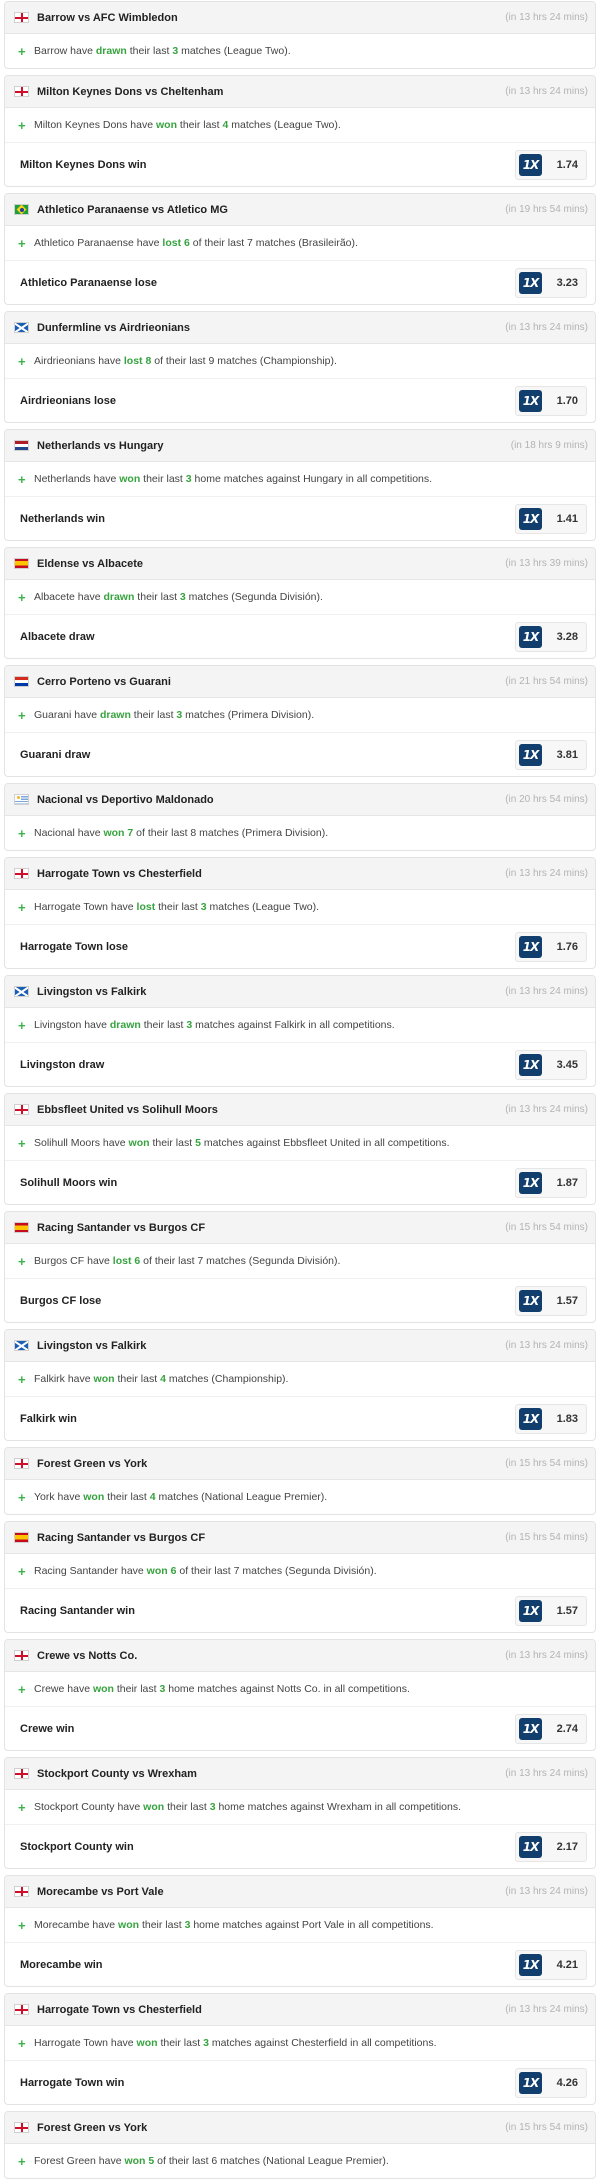 This screenshot has width=600, height=2179. What do you see at coordinates (551, 400) in the screenshot?
I see `odds-button: 1X 1.70` at bounding box center [551, 400].